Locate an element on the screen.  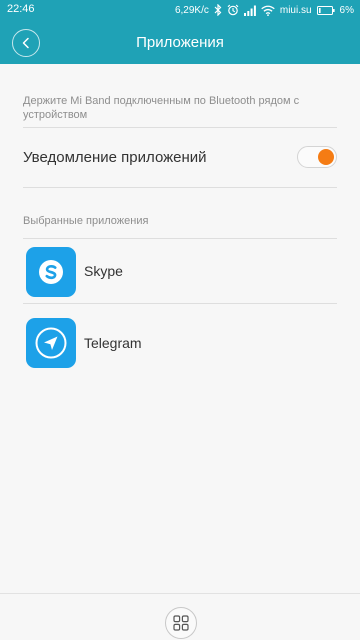
page-title: Приложения is located at coordinates (180, 42).